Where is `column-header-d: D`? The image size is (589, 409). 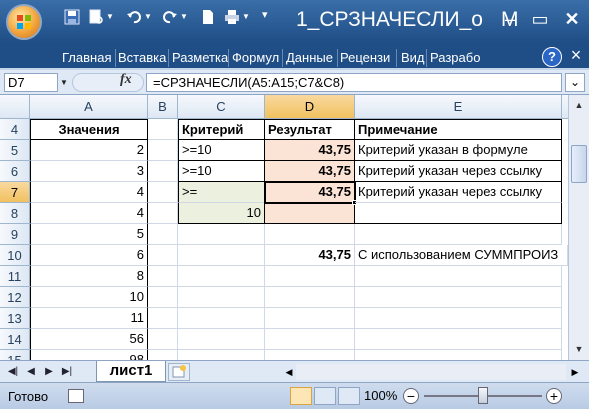
column-header-d: D is located at coordinates (310, 107).